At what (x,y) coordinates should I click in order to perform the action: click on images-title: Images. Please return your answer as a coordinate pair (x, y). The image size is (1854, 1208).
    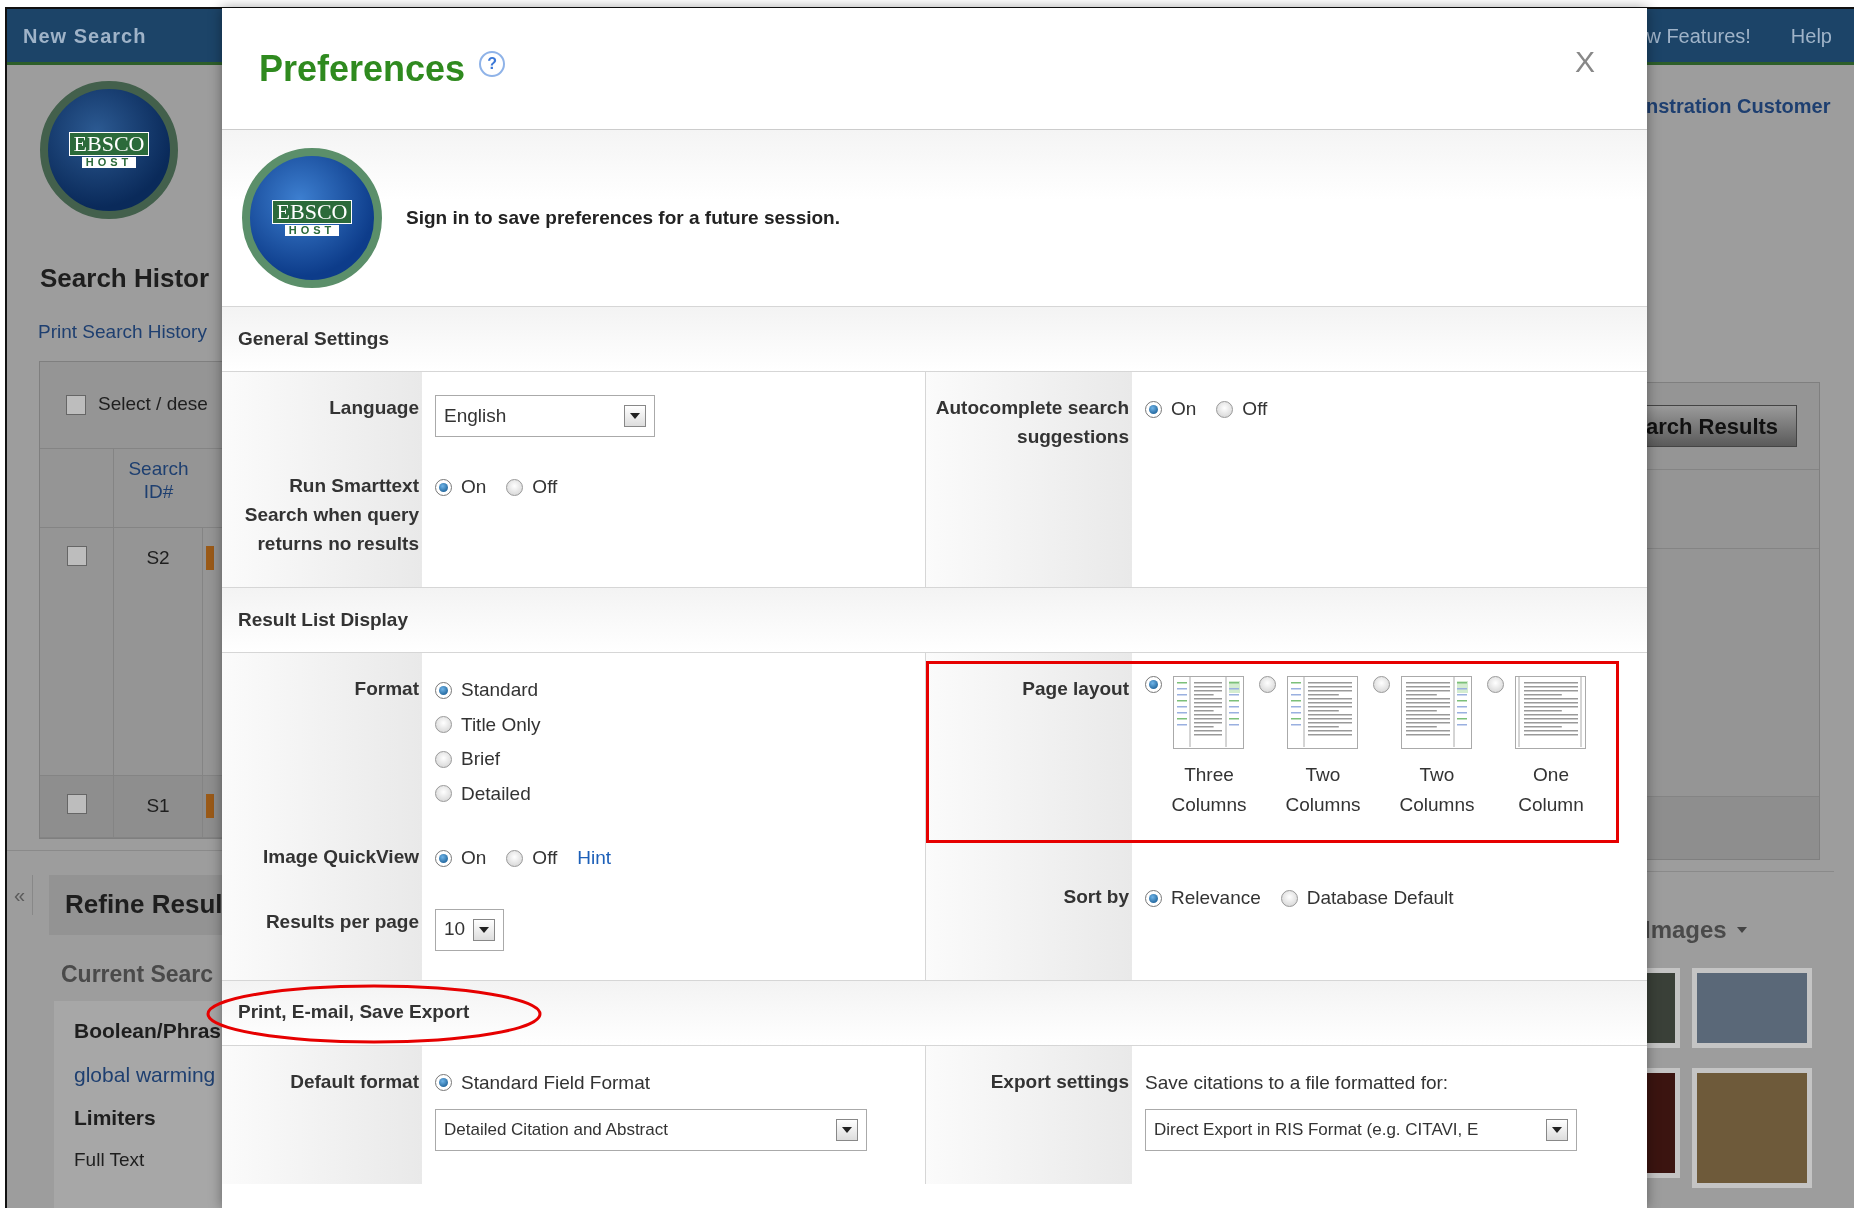
    Looking at the image, I should click on (1685, 930).